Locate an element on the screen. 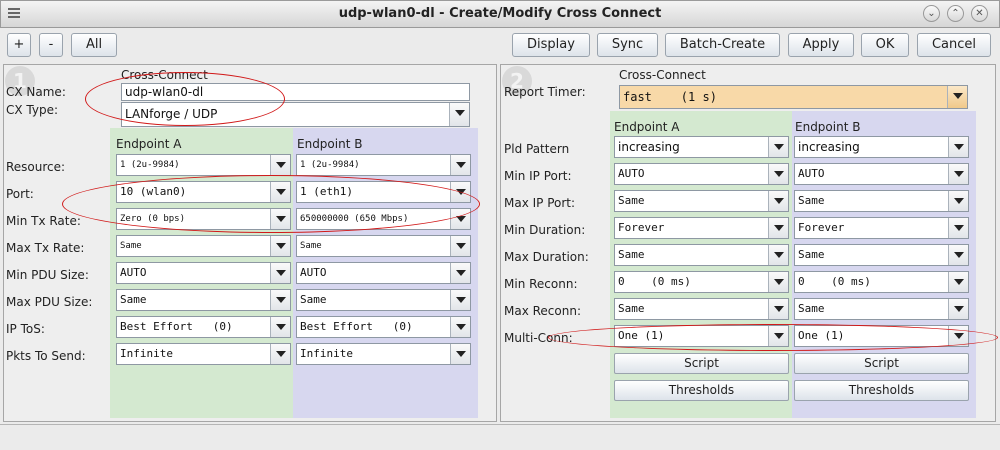  max-duration-label: Max Duration: is located at coordinates (546, 257).